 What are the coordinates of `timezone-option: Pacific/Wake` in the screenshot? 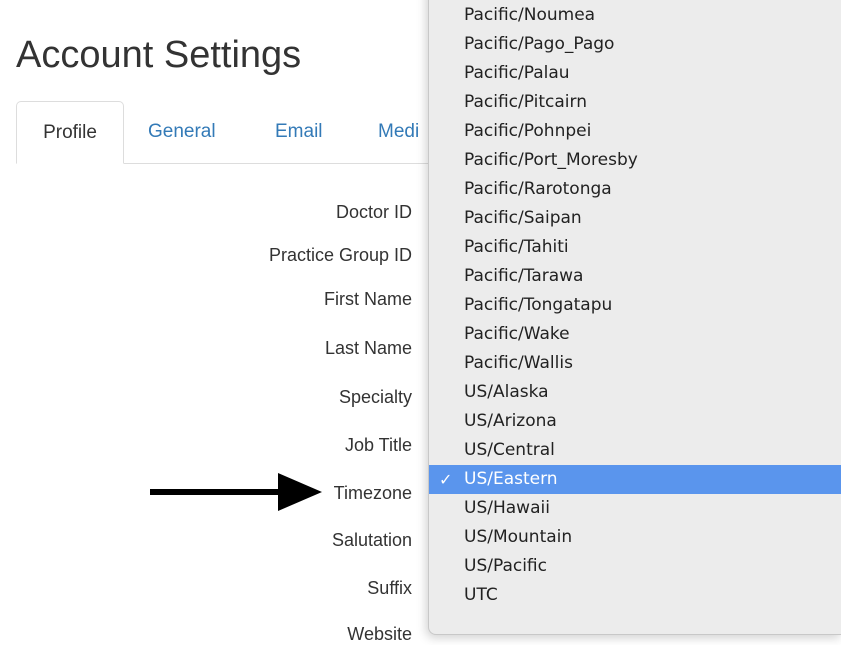 It's located at (635, 334).